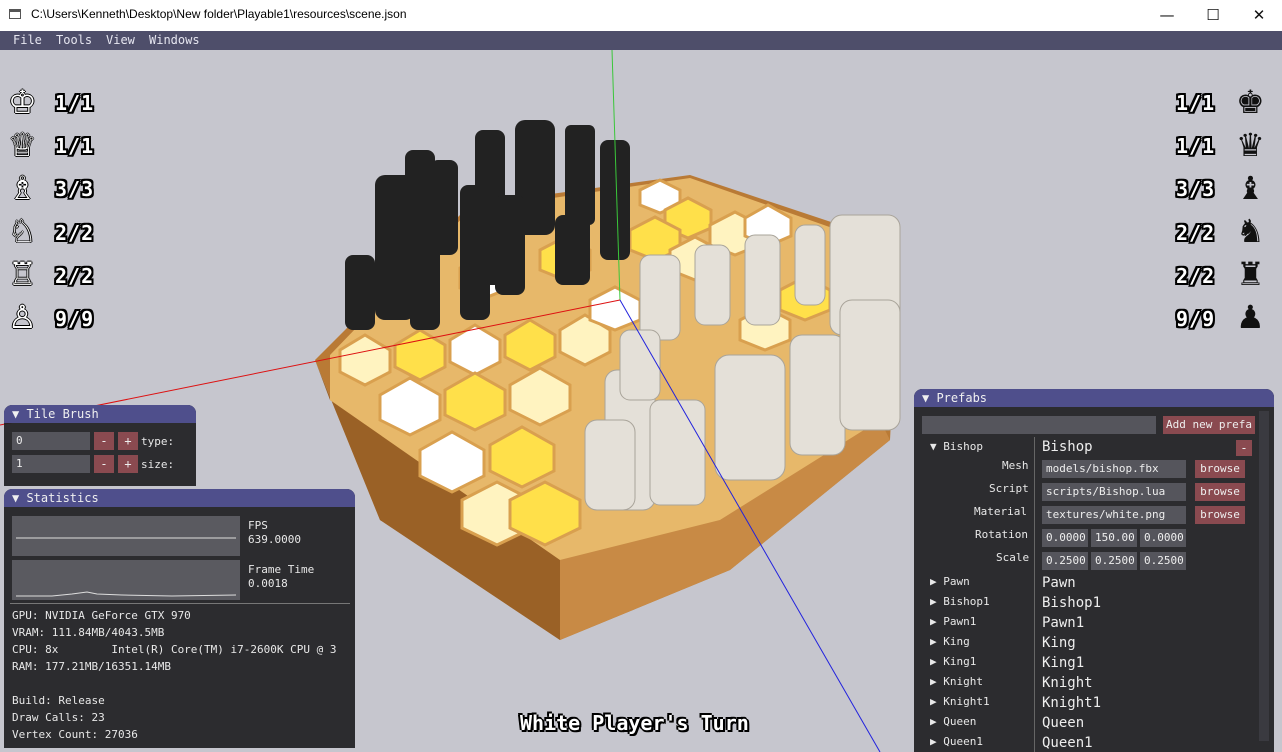  What do you see at coordinates (104, 441) in the screenshot?
I see `tile-type-decrement-button: -` at bounding box center [104, 441].